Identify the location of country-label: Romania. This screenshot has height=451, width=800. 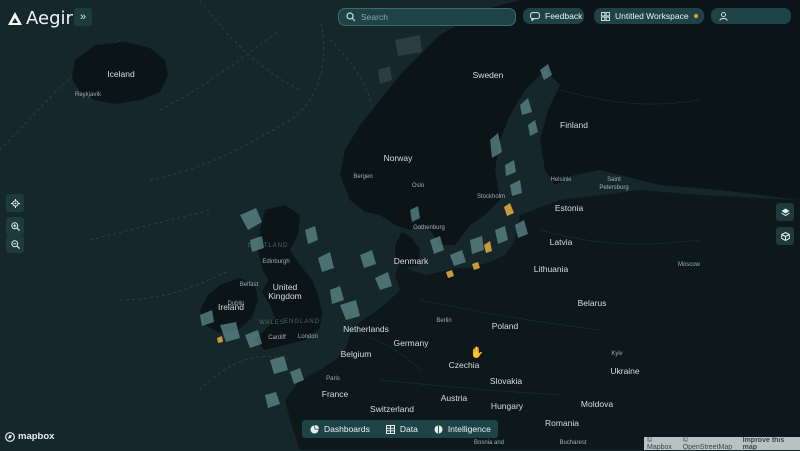
(562, 423).